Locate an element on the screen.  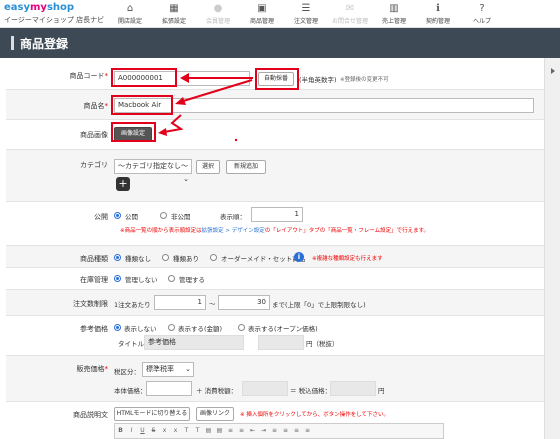
outdent-icon: ⇤ is located at coordinates (252, 431).